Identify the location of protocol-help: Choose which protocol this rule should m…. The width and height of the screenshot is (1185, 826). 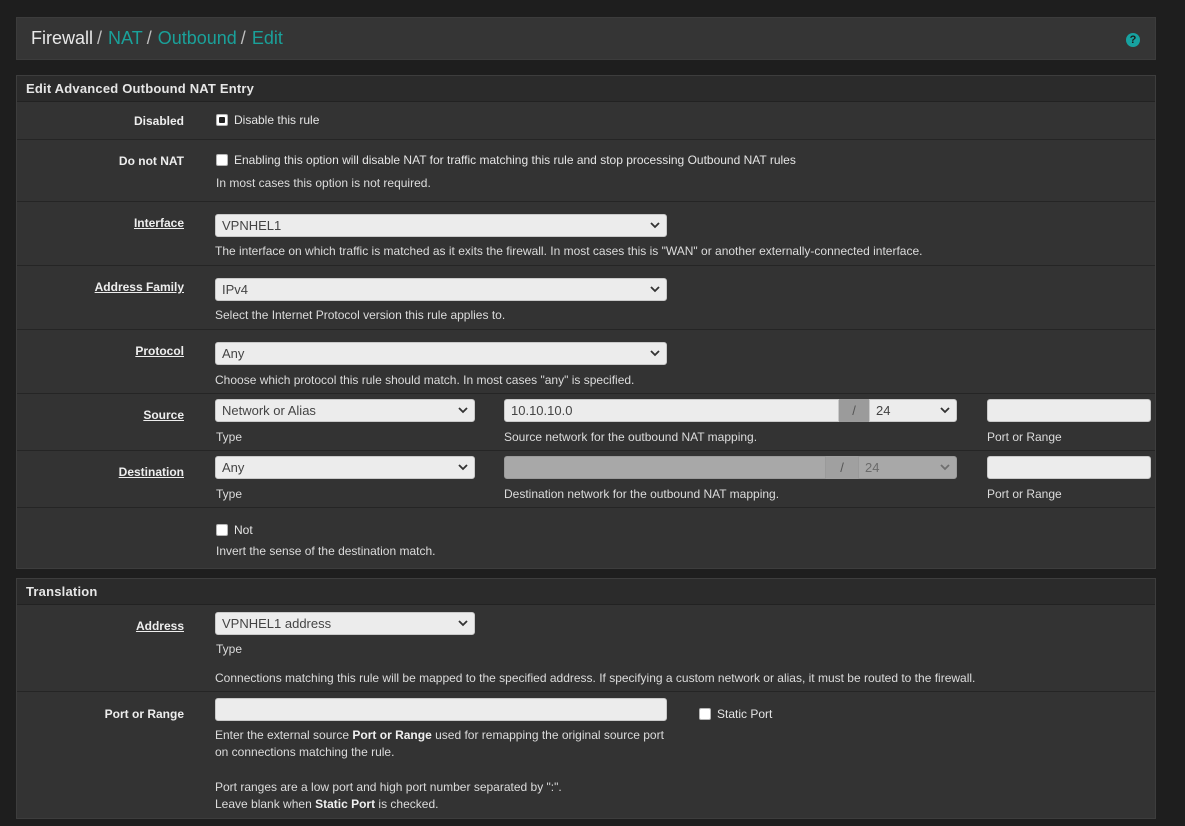
(425, 380).